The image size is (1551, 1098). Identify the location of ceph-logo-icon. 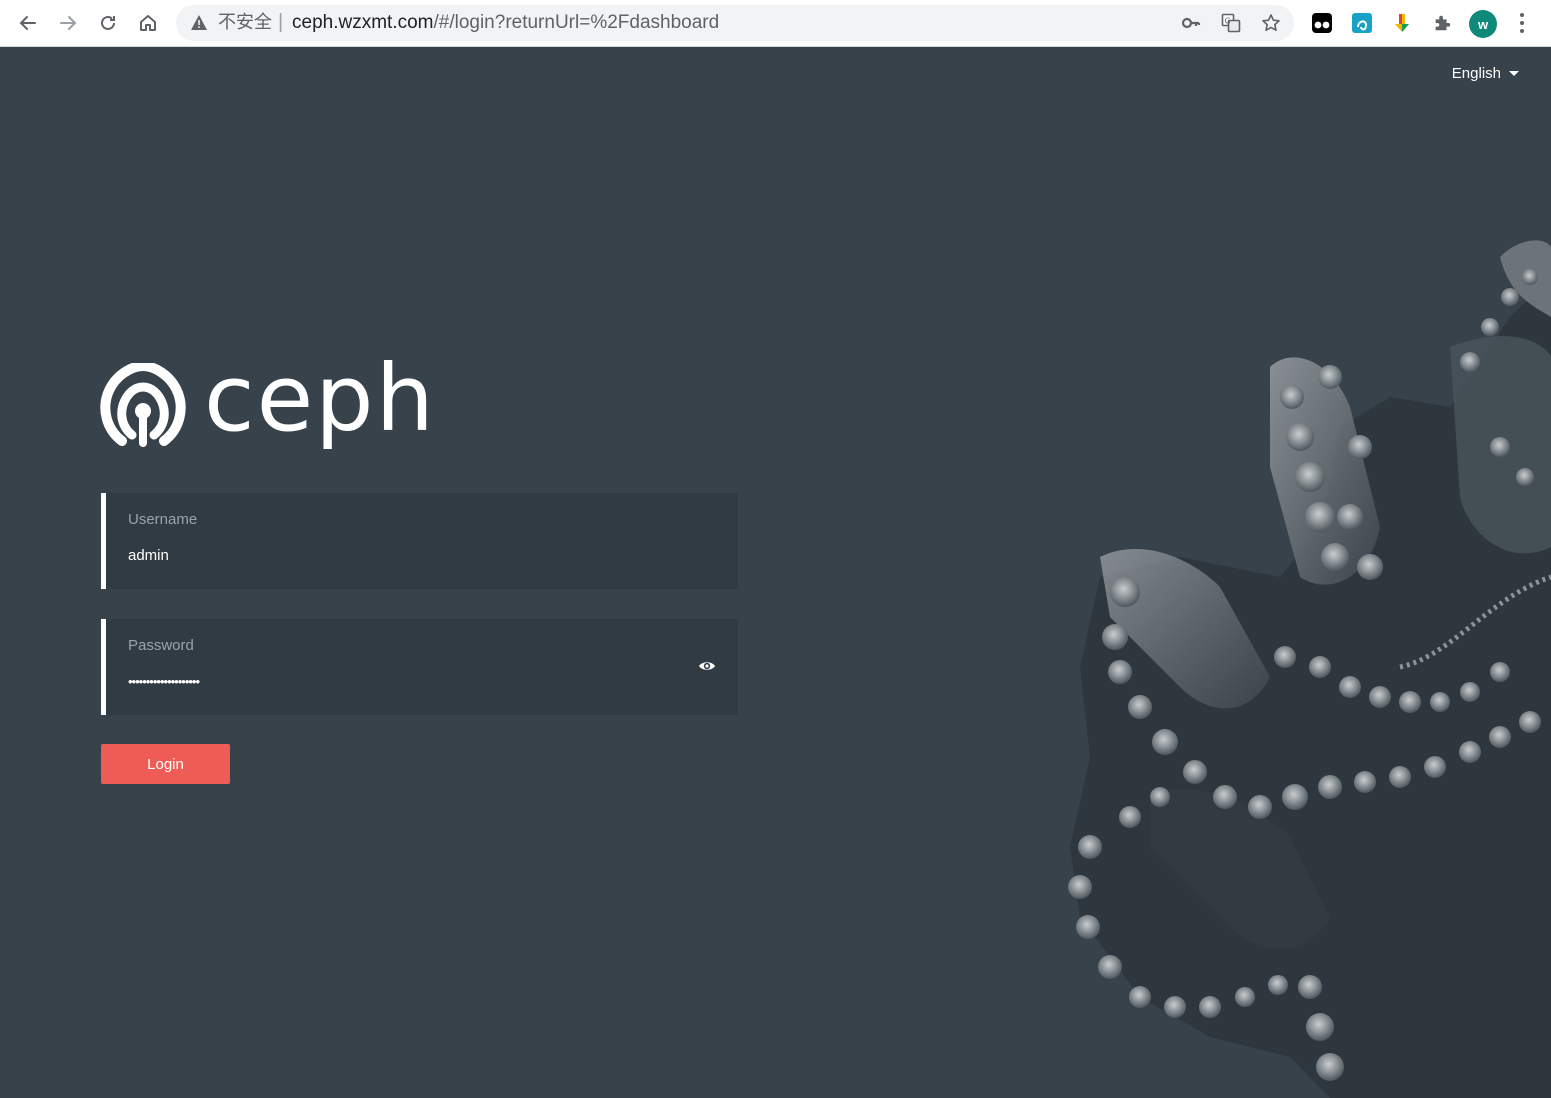
(143, 405).